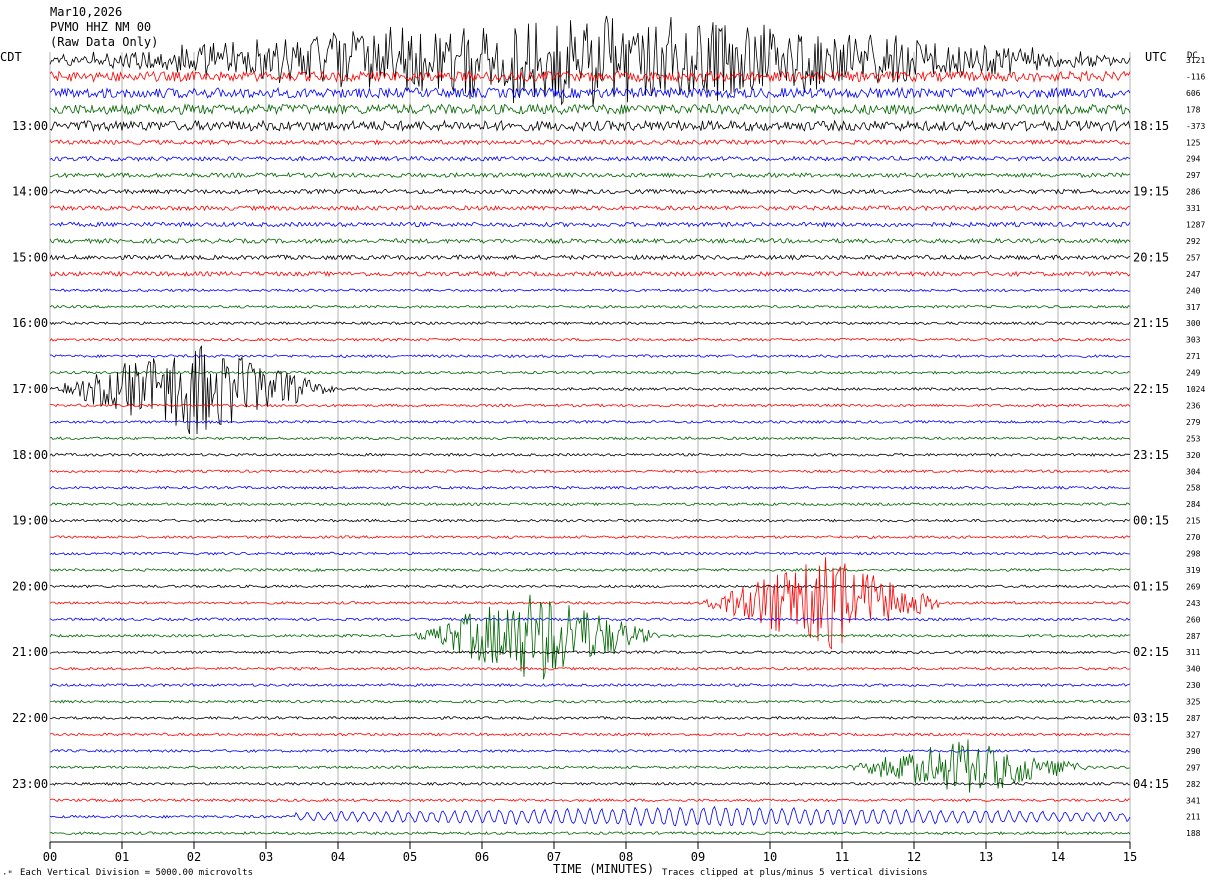  What do you see at coordinates (1193, 784) in the screenshot?
I see `dc-offset-value: 282` at bounding box center [1193, 784].